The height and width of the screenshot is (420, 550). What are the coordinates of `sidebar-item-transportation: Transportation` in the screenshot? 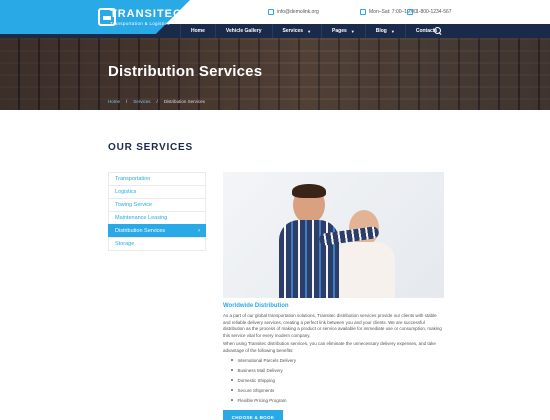 It's located at (157, 179).